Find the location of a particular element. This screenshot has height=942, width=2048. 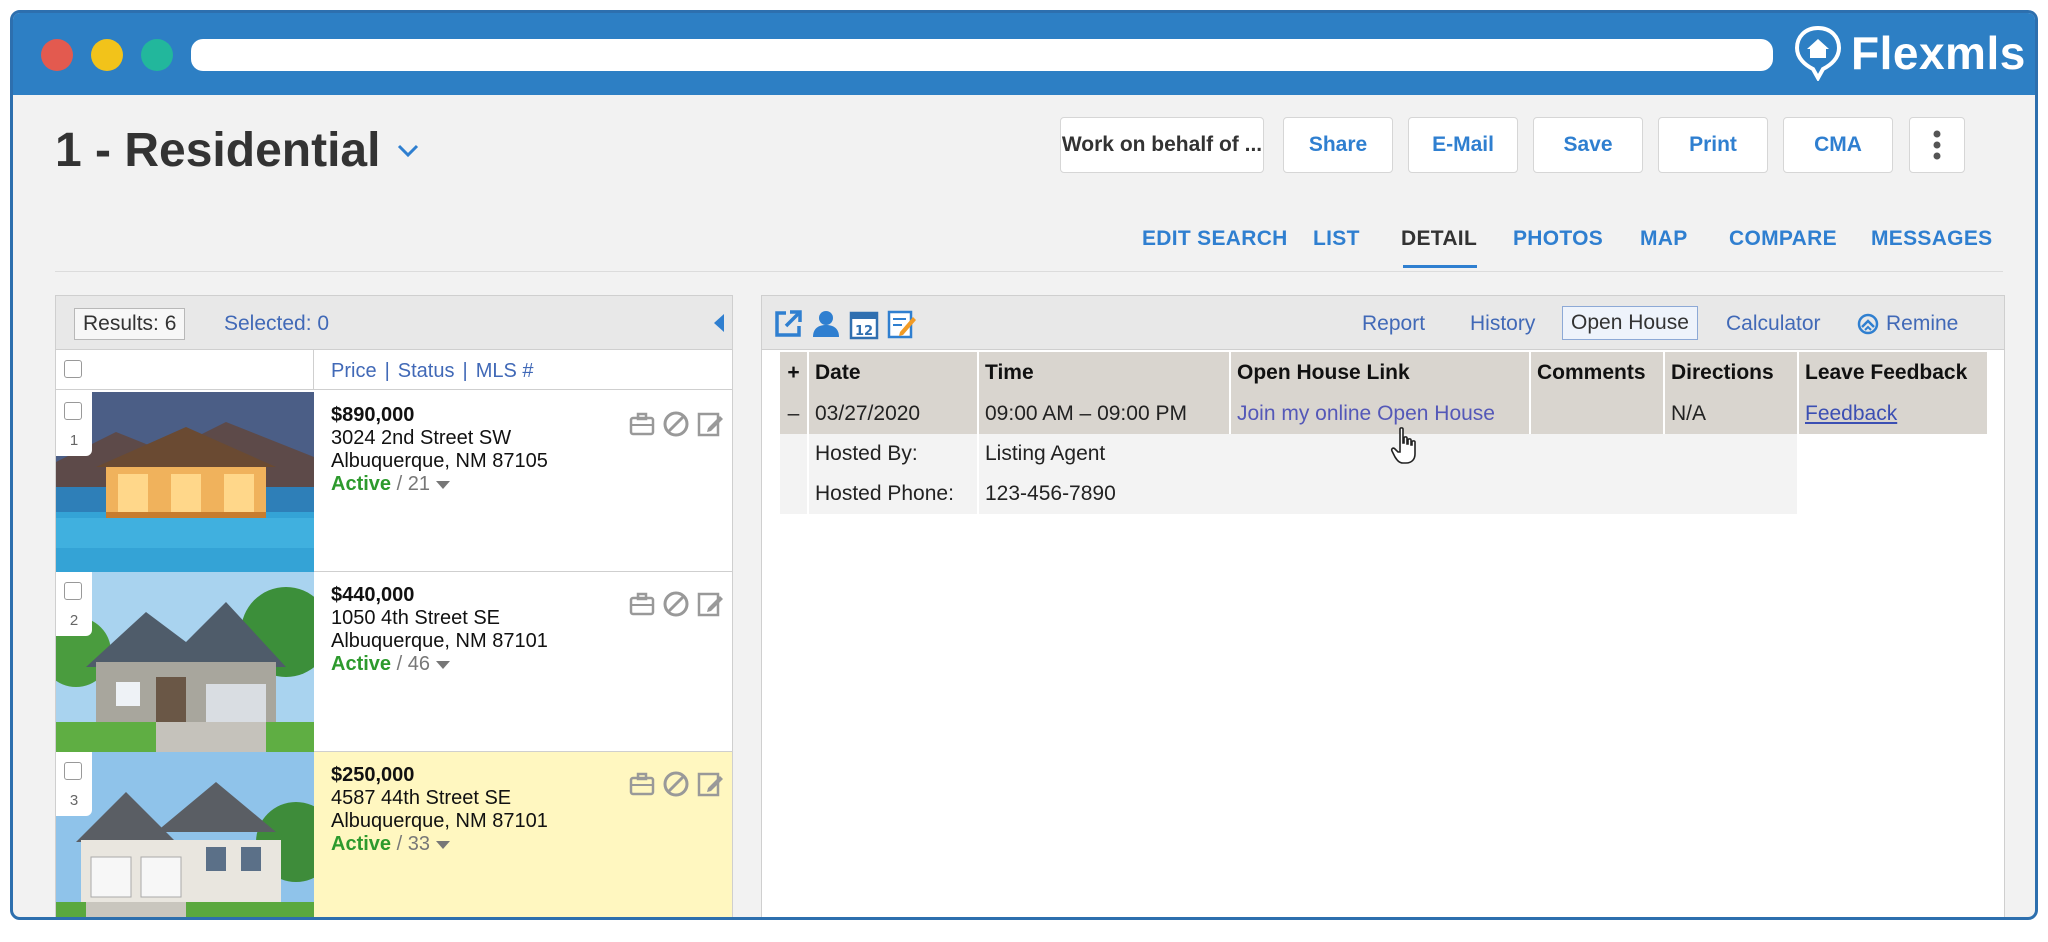

listing-photo: 3 is located at coordinates (185, 834).